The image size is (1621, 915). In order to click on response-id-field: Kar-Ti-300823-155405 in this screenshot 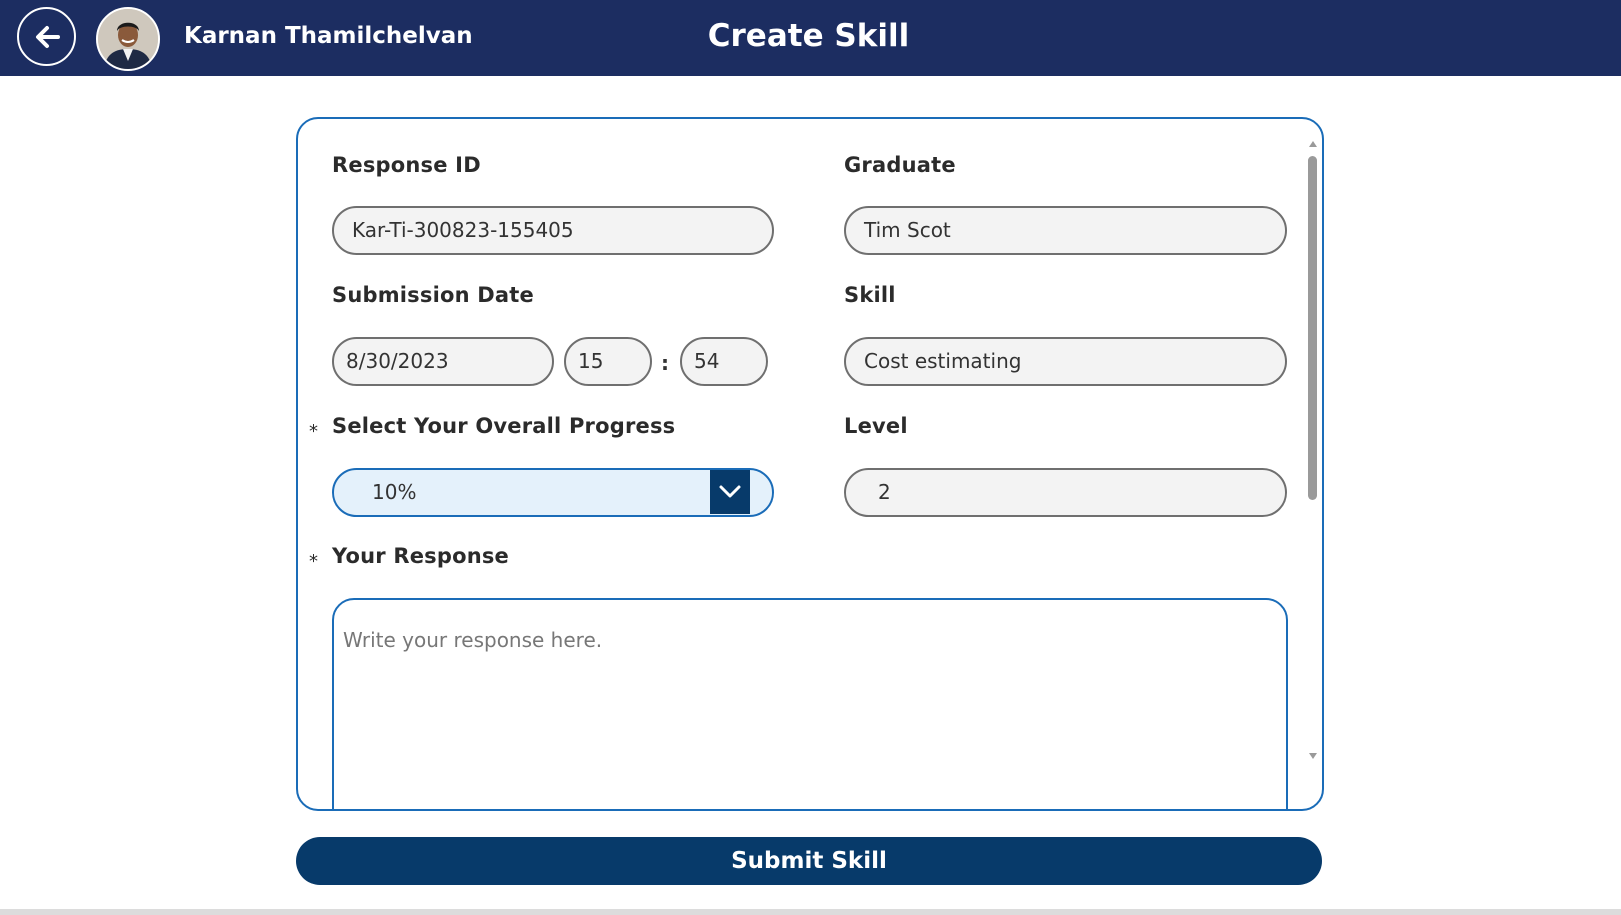, I will do `click(553, 230)`.